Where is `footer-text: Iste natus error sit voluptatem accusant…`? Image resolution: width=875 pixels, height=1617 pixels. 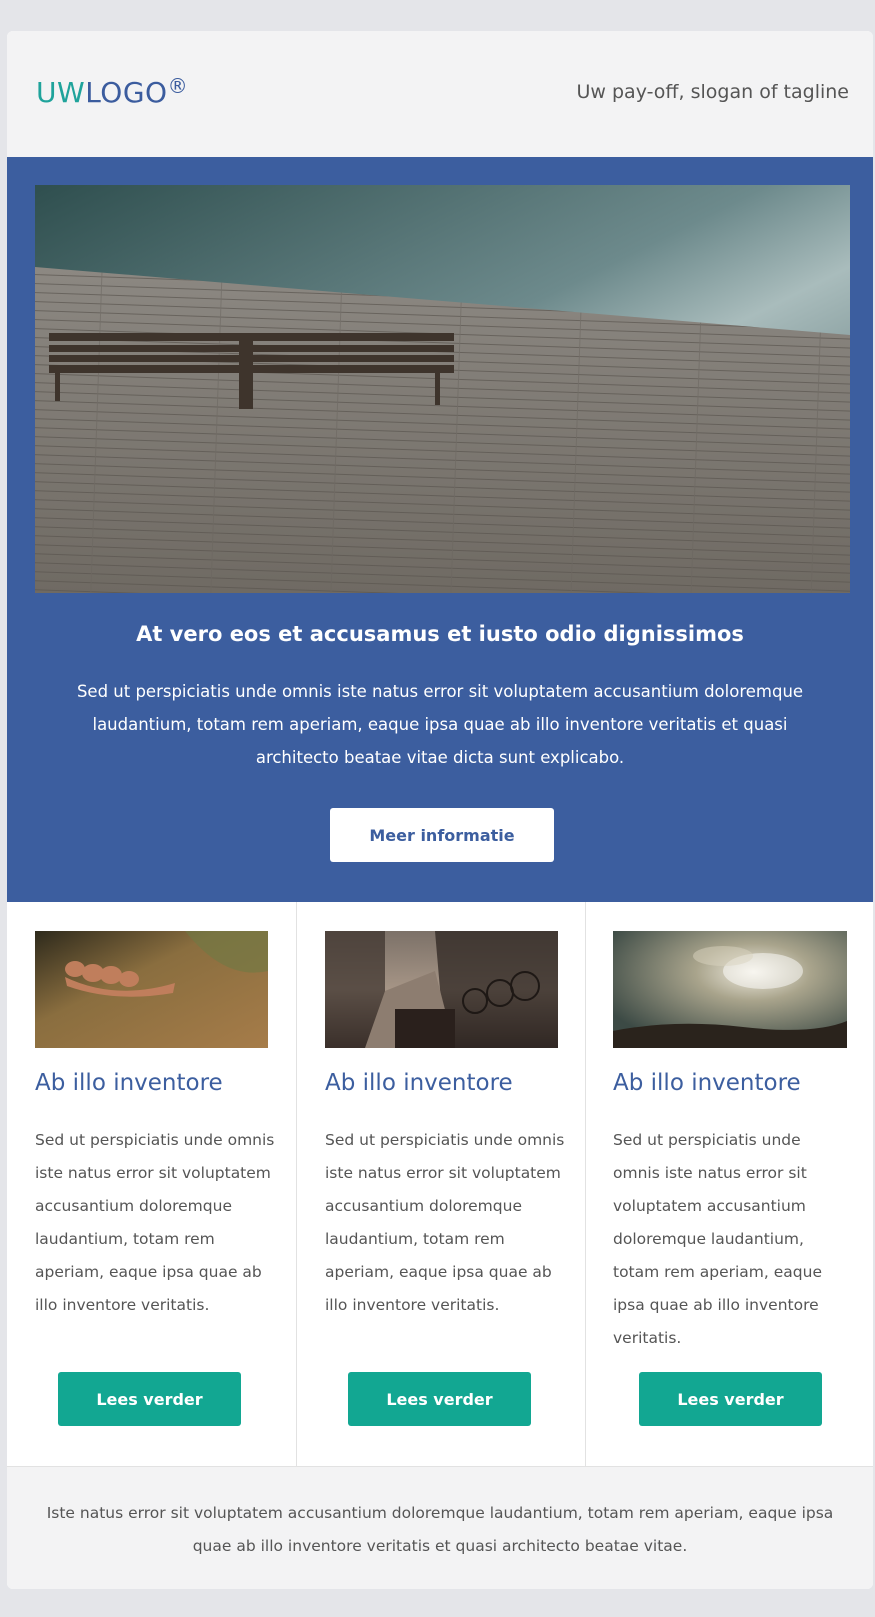
footer-text: Iste natus error sit voluptatem accusant… is located at coordinates (440, 1529).